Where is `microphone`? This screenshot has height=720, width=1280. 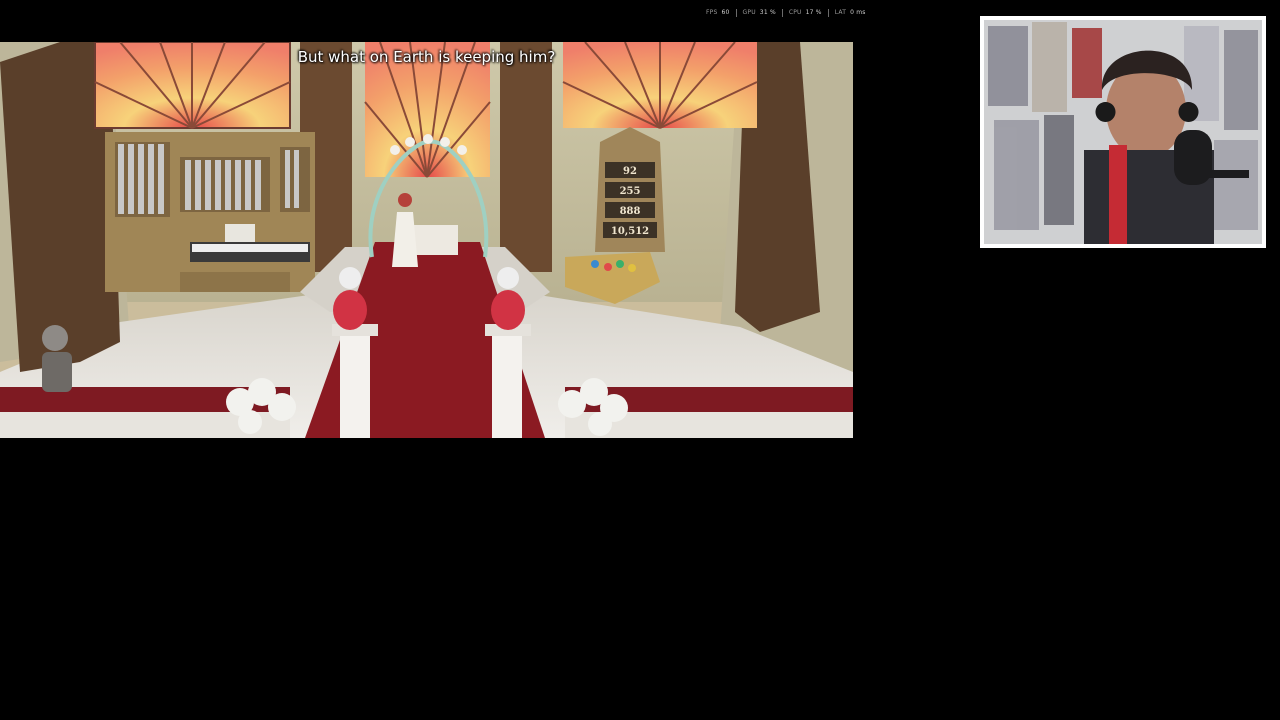
microphone is located at coordinates (1193, 157).